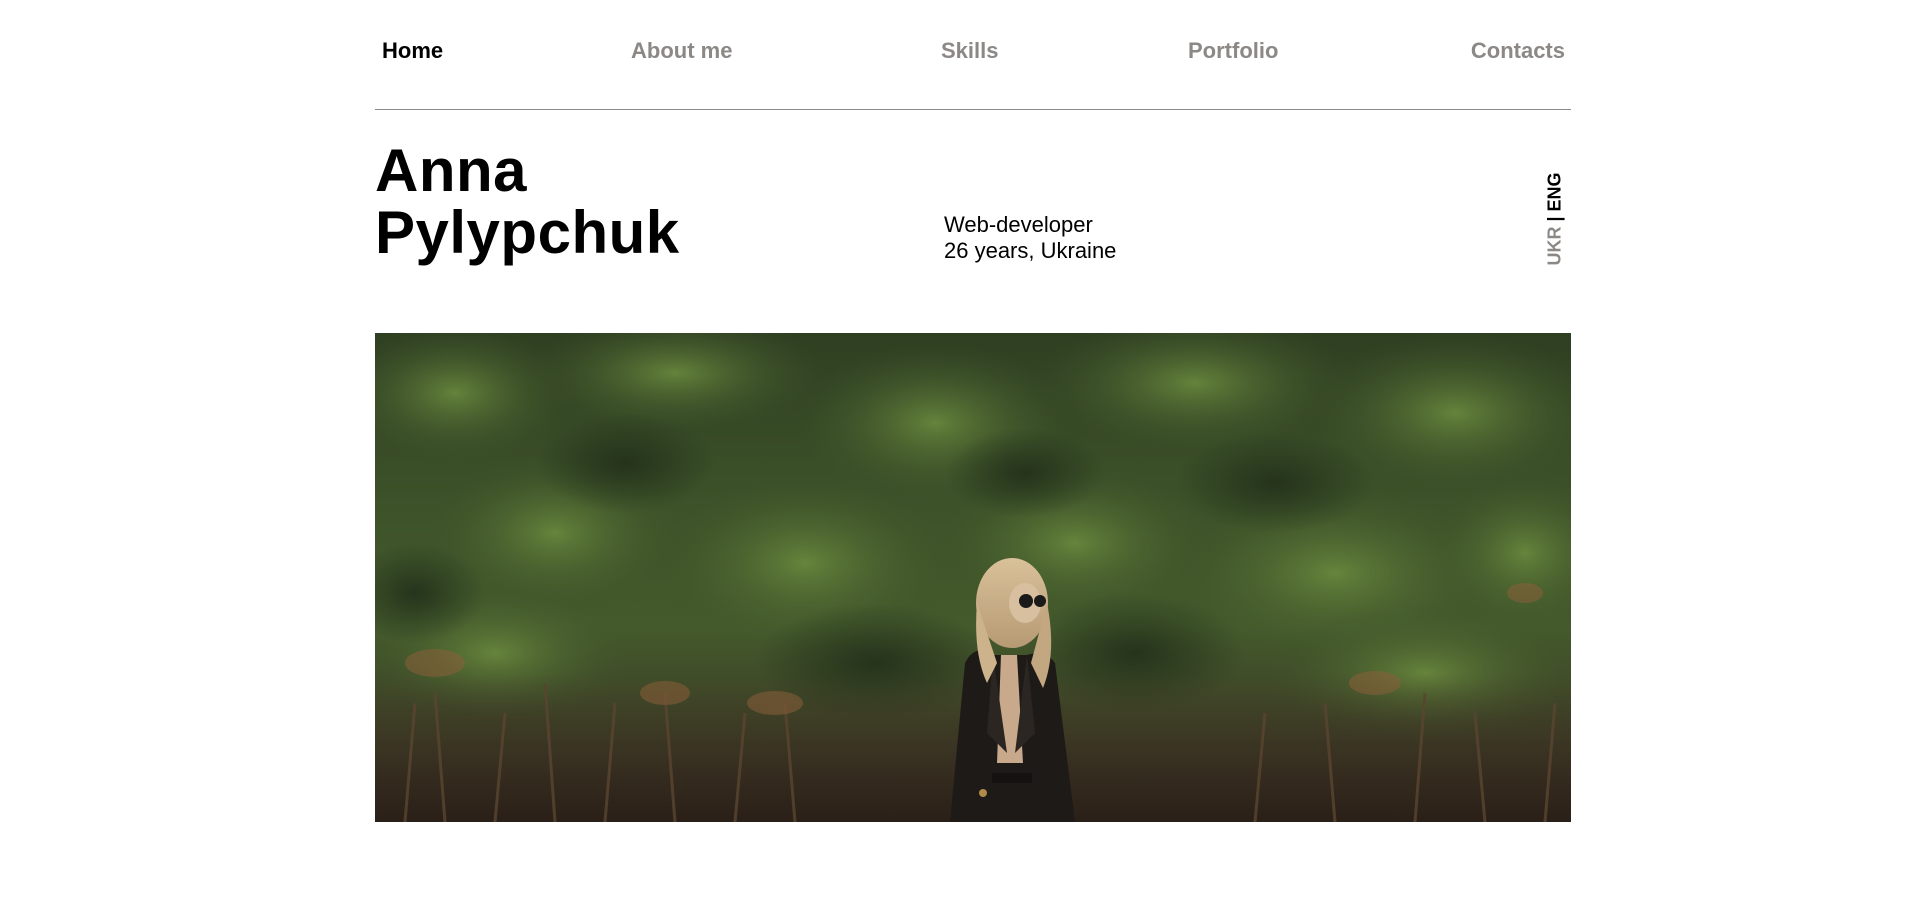 This screenshot has width=1920, height=914. I want to click on lang-eng: ENG, so click(1555, 191).